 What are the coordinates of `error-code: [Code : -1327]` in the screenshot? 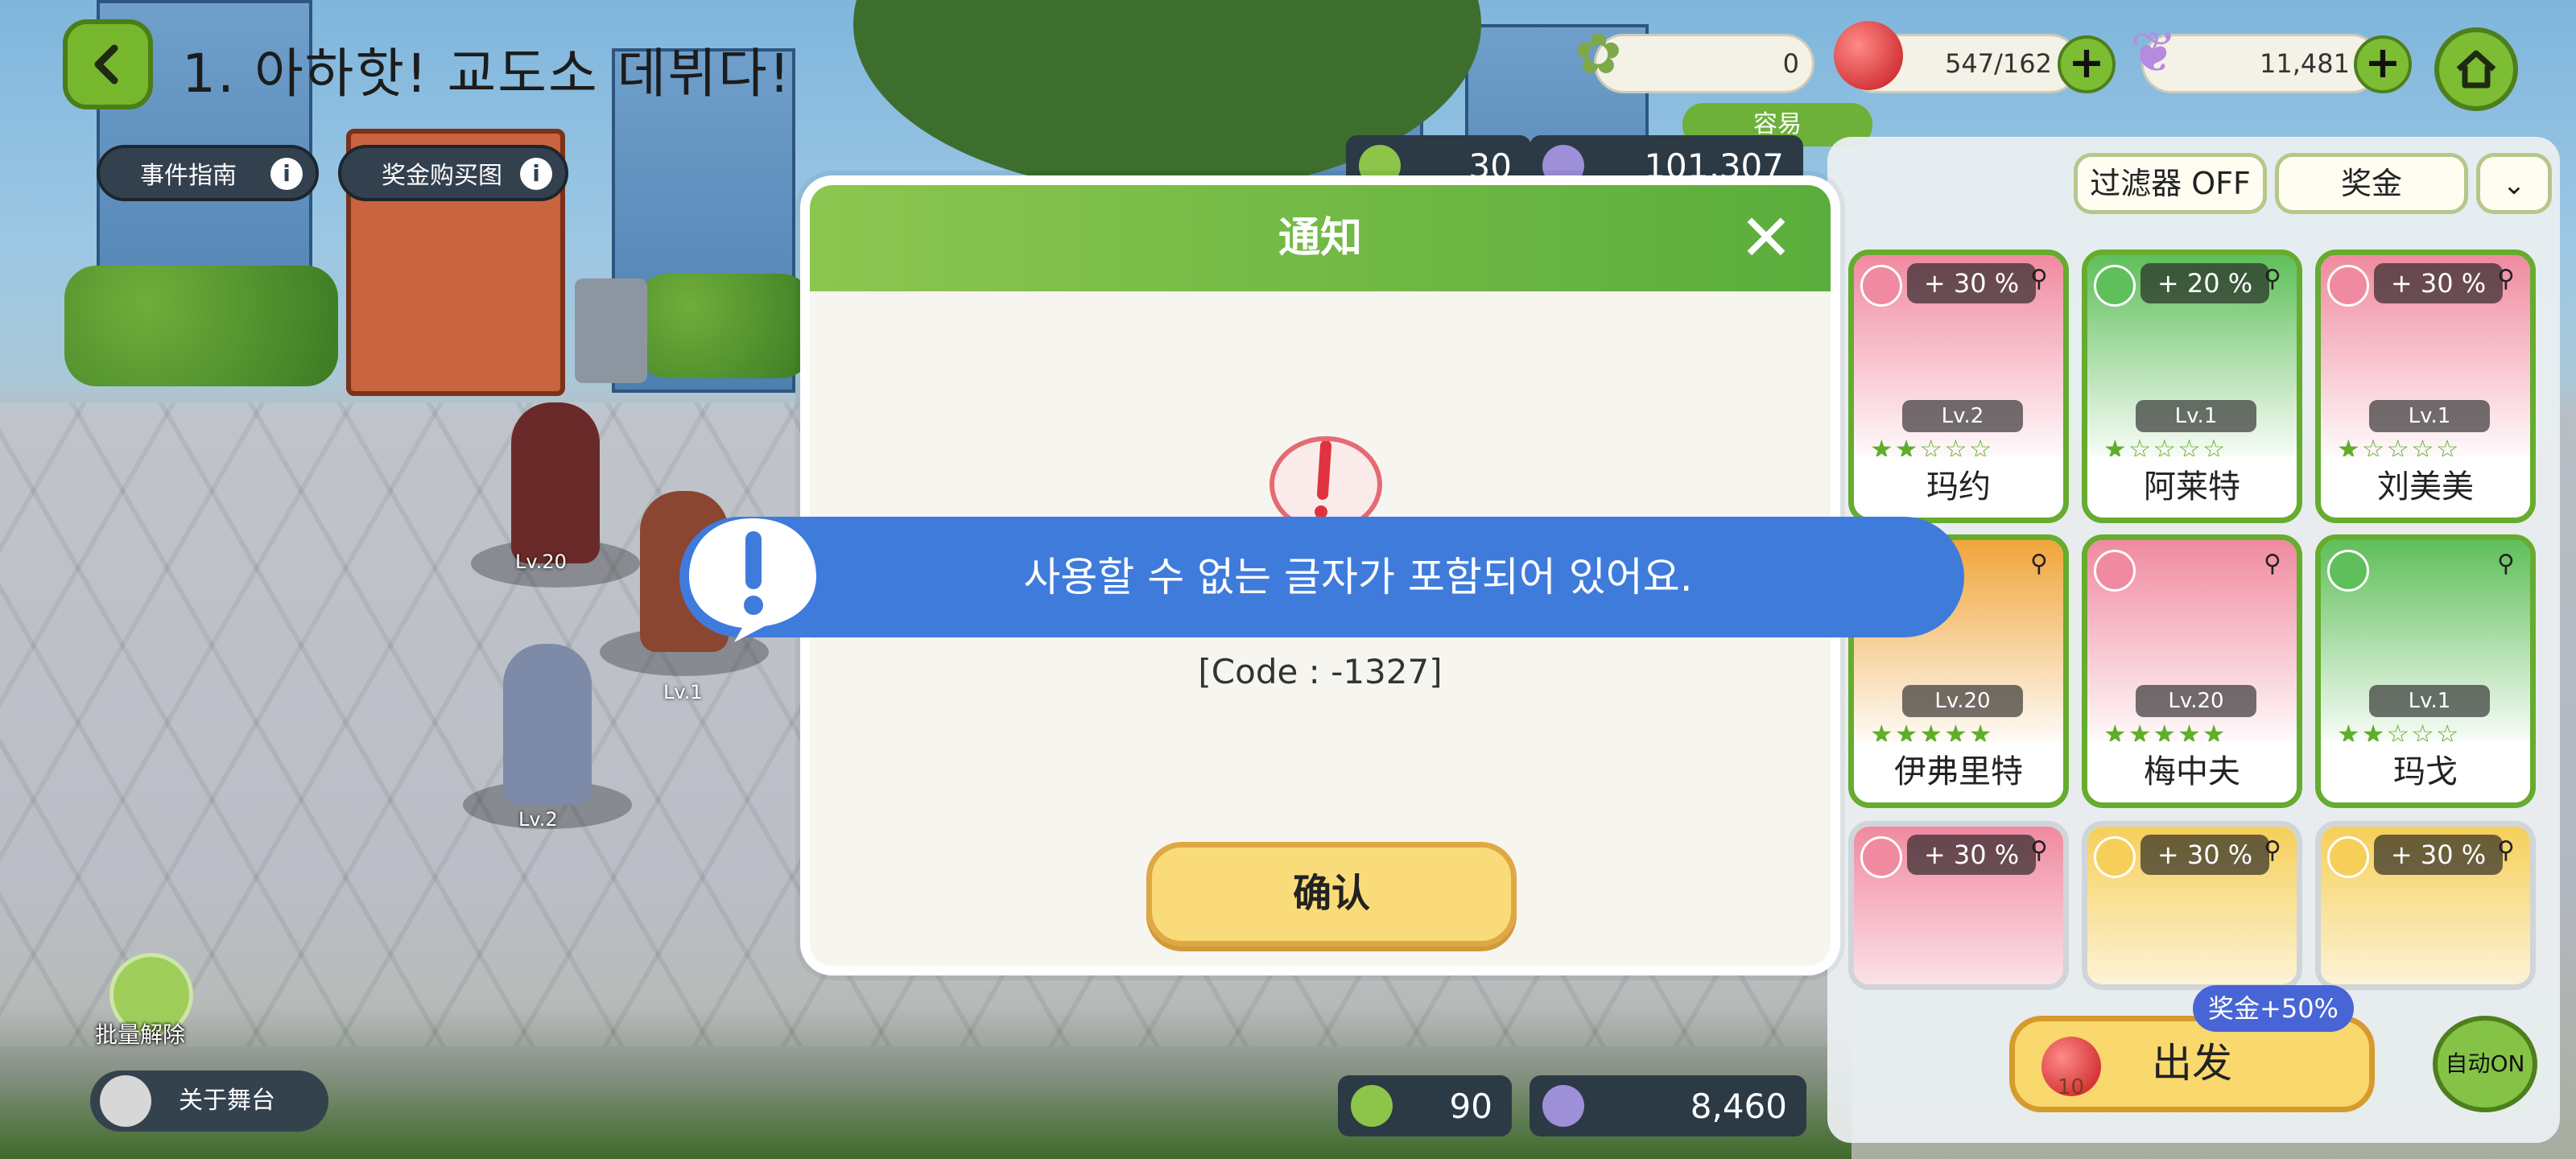 It's located at (1320, 671).